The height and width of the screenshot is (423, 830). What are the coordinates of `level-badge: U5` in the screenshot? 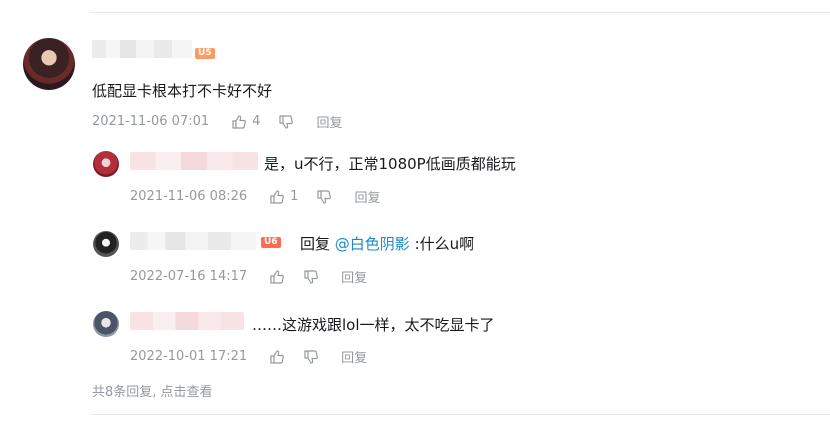 It's located at (205, 53).